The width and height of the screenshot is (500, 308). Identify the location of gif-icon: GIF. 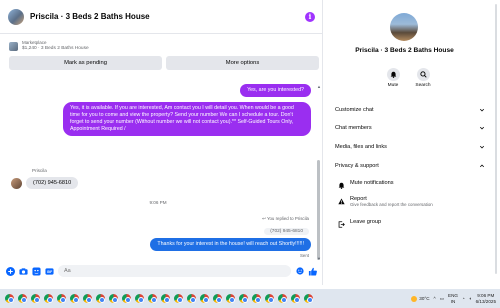
(49, 271).